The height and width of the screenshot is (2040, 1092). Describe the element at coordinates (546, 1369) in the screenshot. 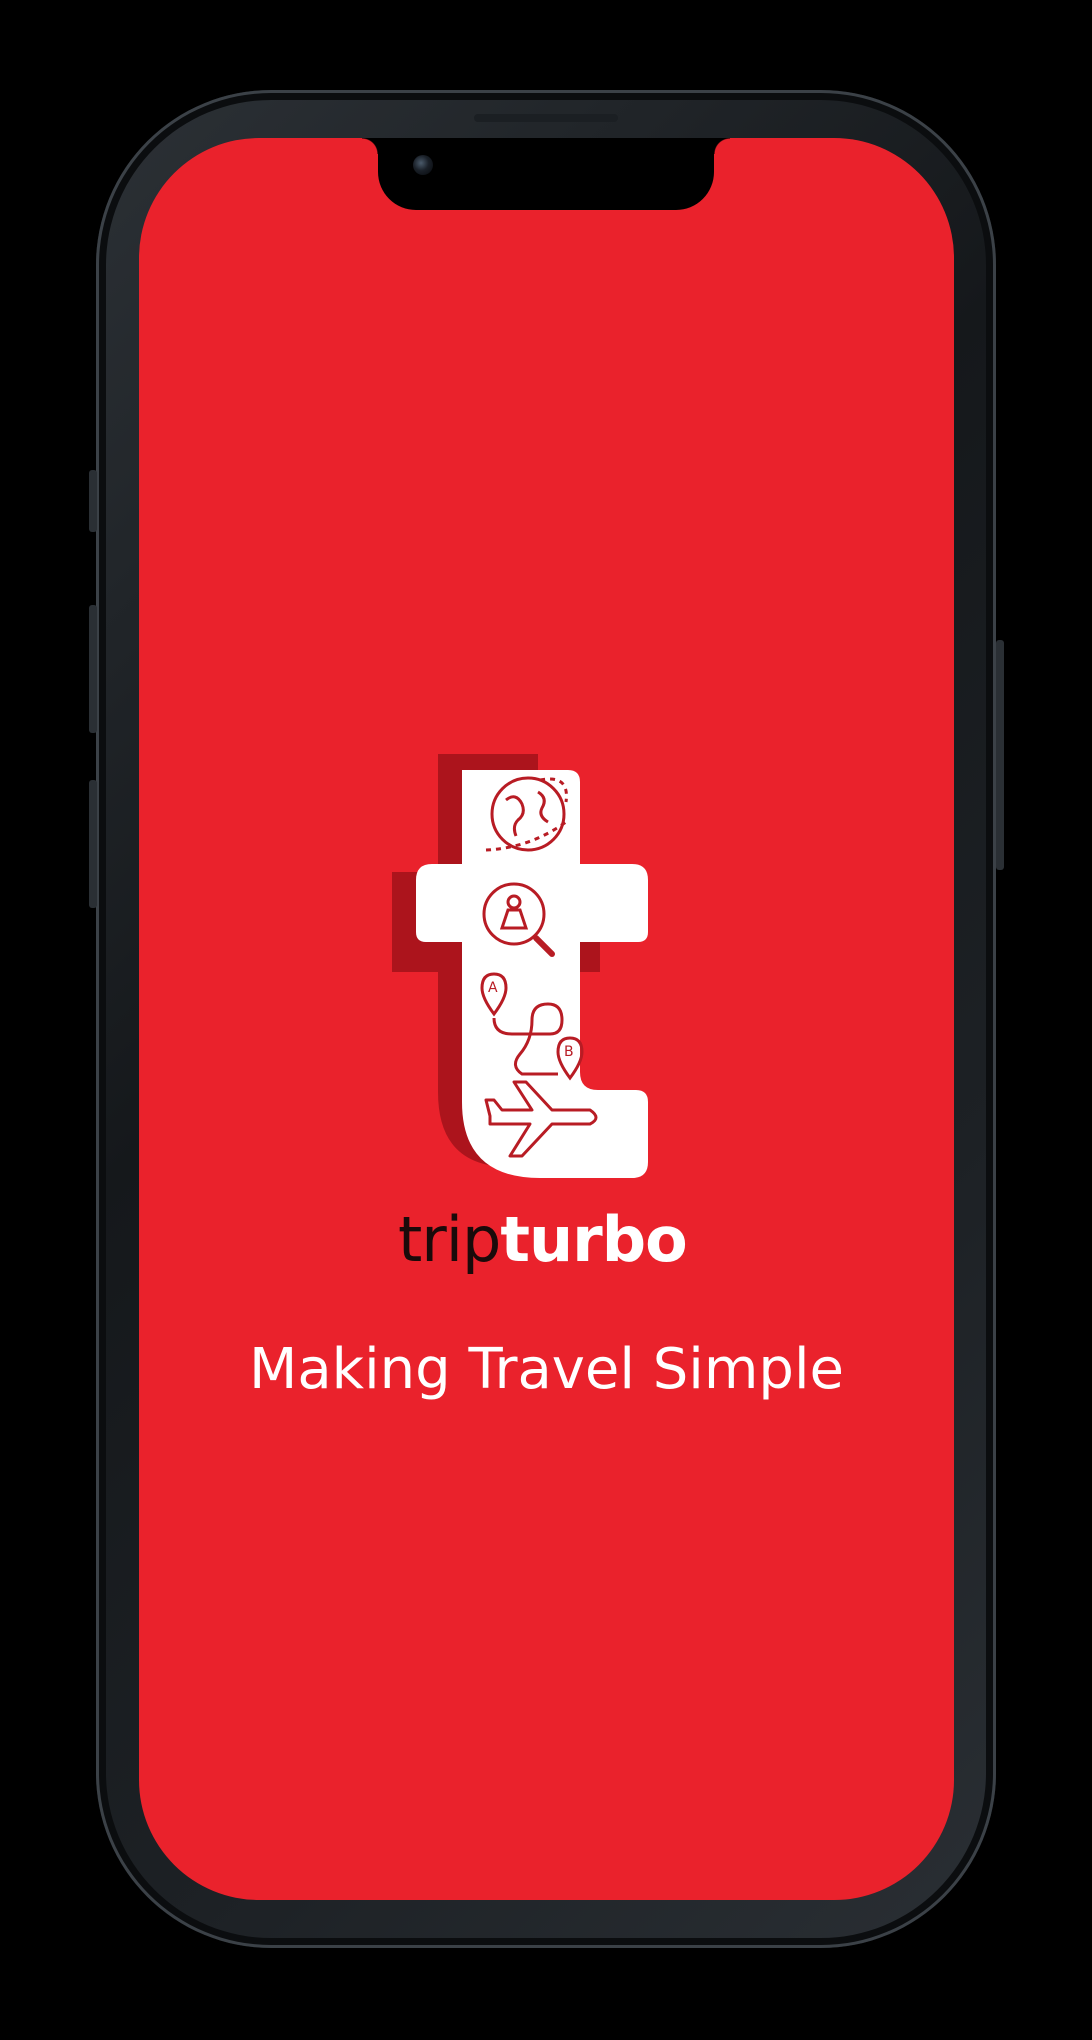

I see `tagline: Making Travel Simple` at that location.